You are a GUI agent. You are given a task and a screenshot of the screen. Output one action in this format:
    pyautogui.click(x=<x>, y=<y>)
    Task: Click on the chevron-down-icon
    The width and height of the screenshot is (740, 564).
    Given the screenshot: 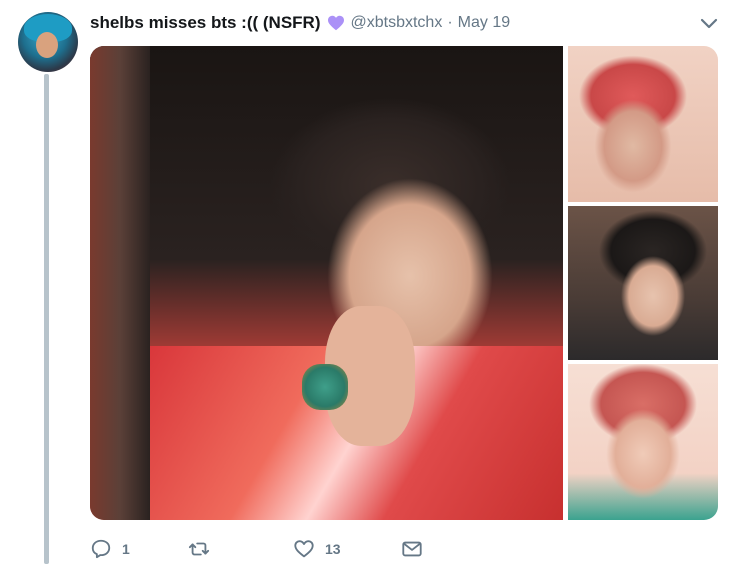 What is the action you would take?
    pyautogui.click(x=709, y=23)
    